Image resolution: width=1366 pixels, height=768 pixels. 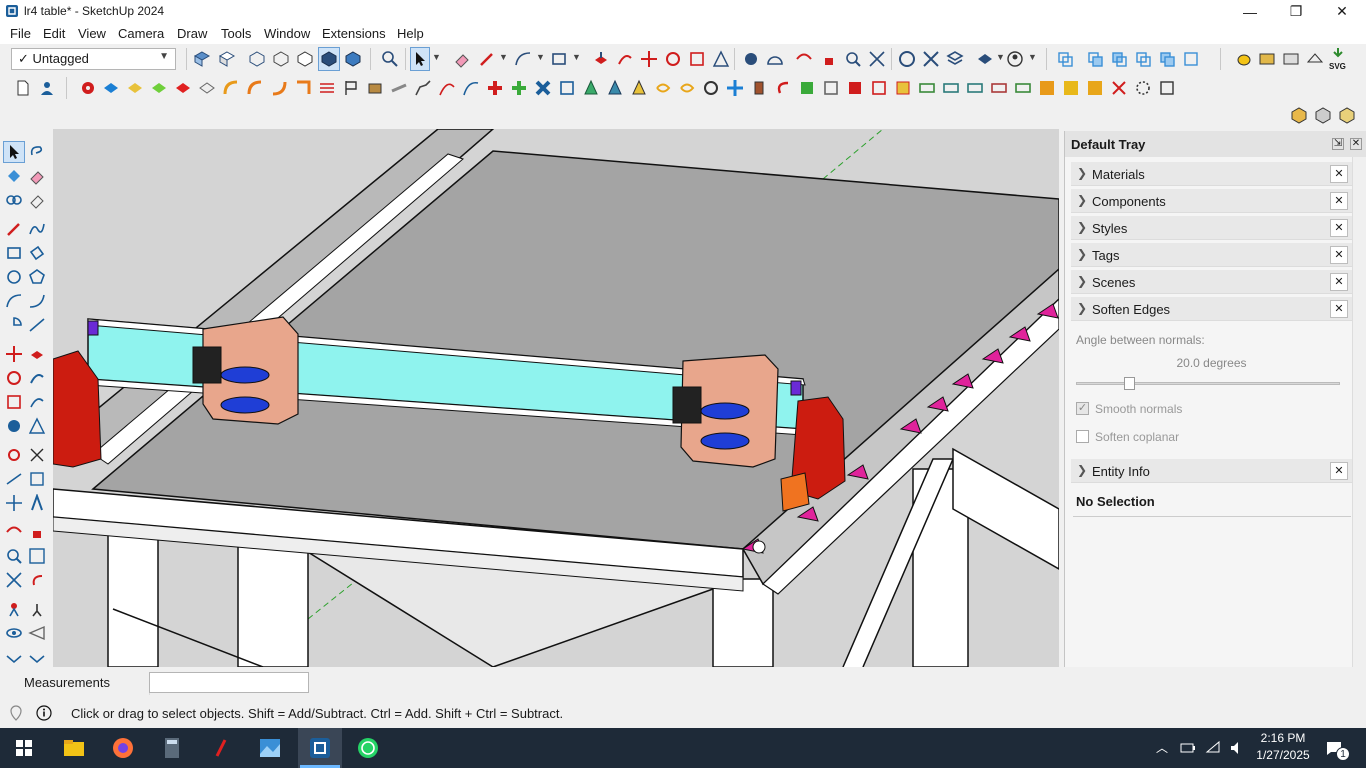 I want to click on menu-window: Window, so click(x=287, y=33).